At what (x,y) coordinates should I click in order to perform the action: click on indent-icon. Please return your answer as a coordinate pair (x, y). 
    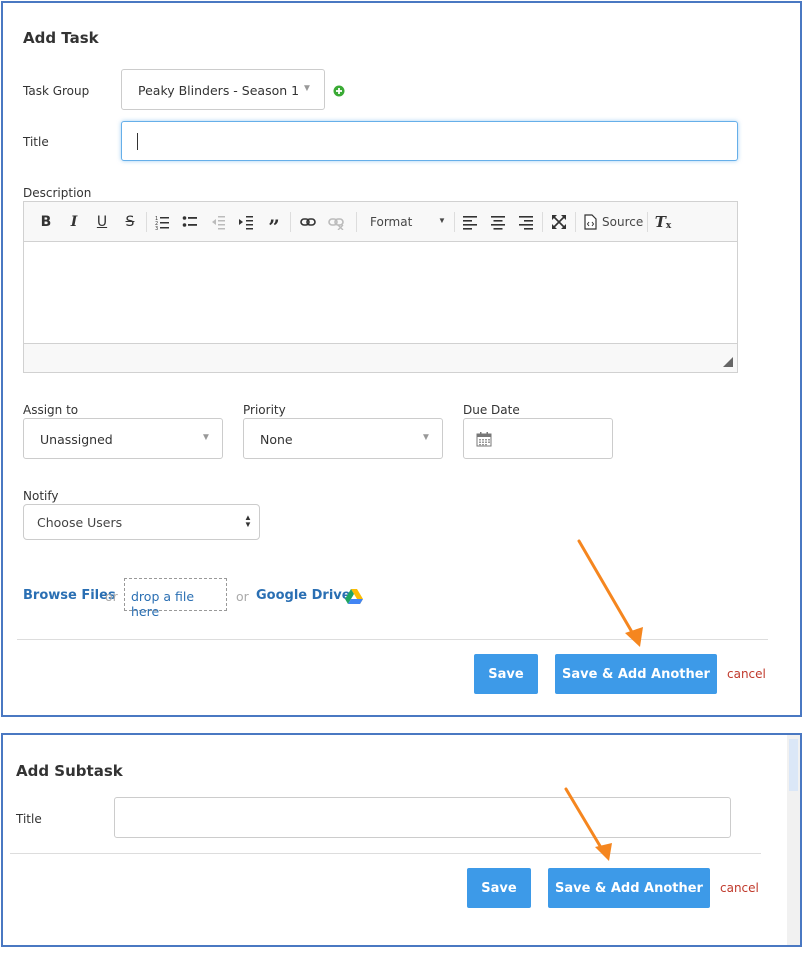
    Looking at the image, I should click on (246, 222).